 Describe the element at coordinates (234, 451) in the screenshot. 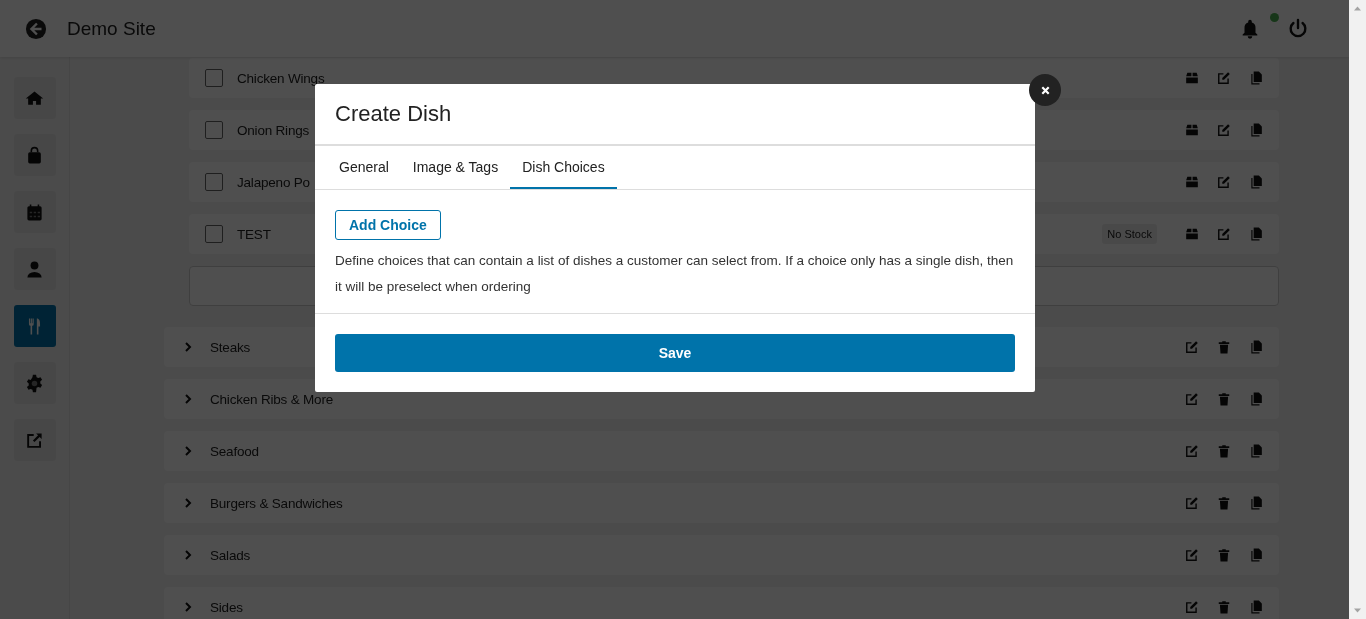

I see `category-name: Seafood` at that location.